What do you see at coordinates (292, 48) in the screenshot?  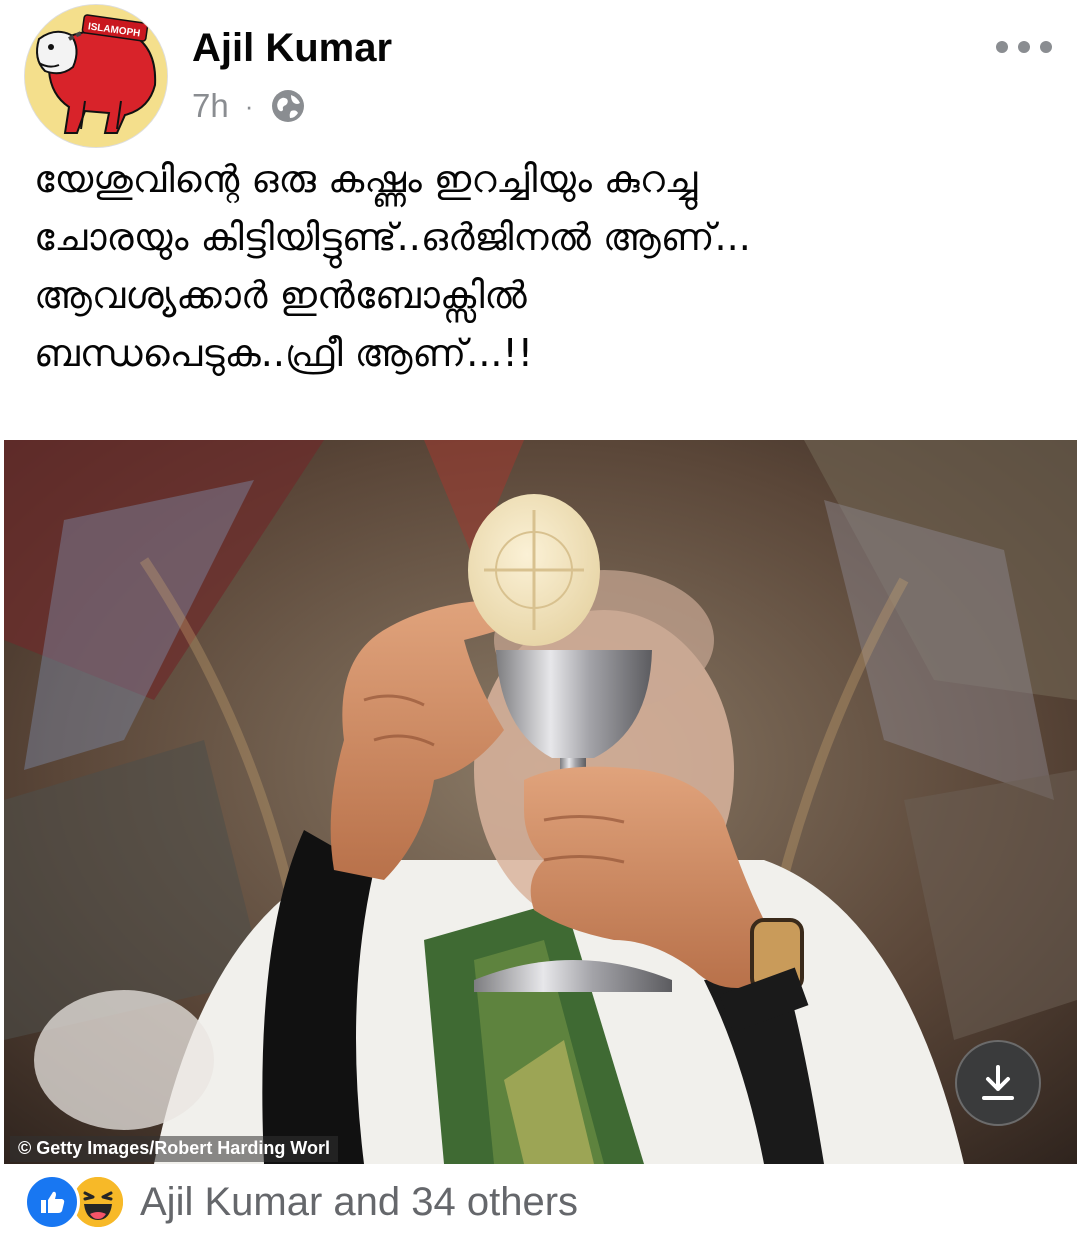 I see `author-name: Ajil Kumar` at bounding box center [292, 48].